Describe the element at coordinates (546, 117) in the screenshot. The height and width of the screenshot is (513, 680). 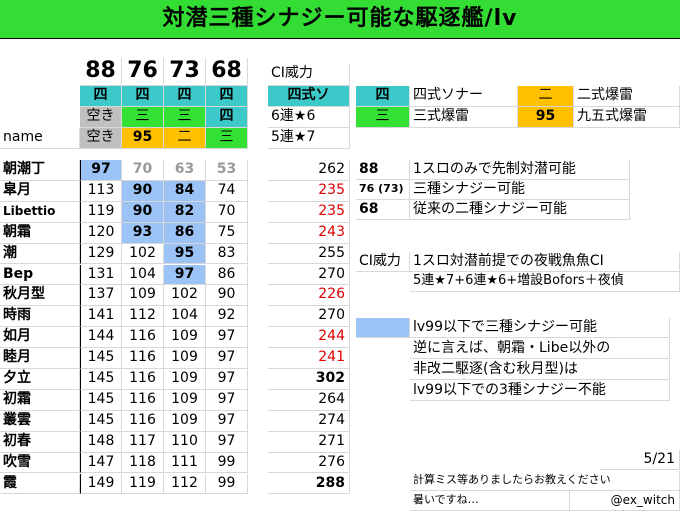
I see `legend-key-4: 95` at that location.